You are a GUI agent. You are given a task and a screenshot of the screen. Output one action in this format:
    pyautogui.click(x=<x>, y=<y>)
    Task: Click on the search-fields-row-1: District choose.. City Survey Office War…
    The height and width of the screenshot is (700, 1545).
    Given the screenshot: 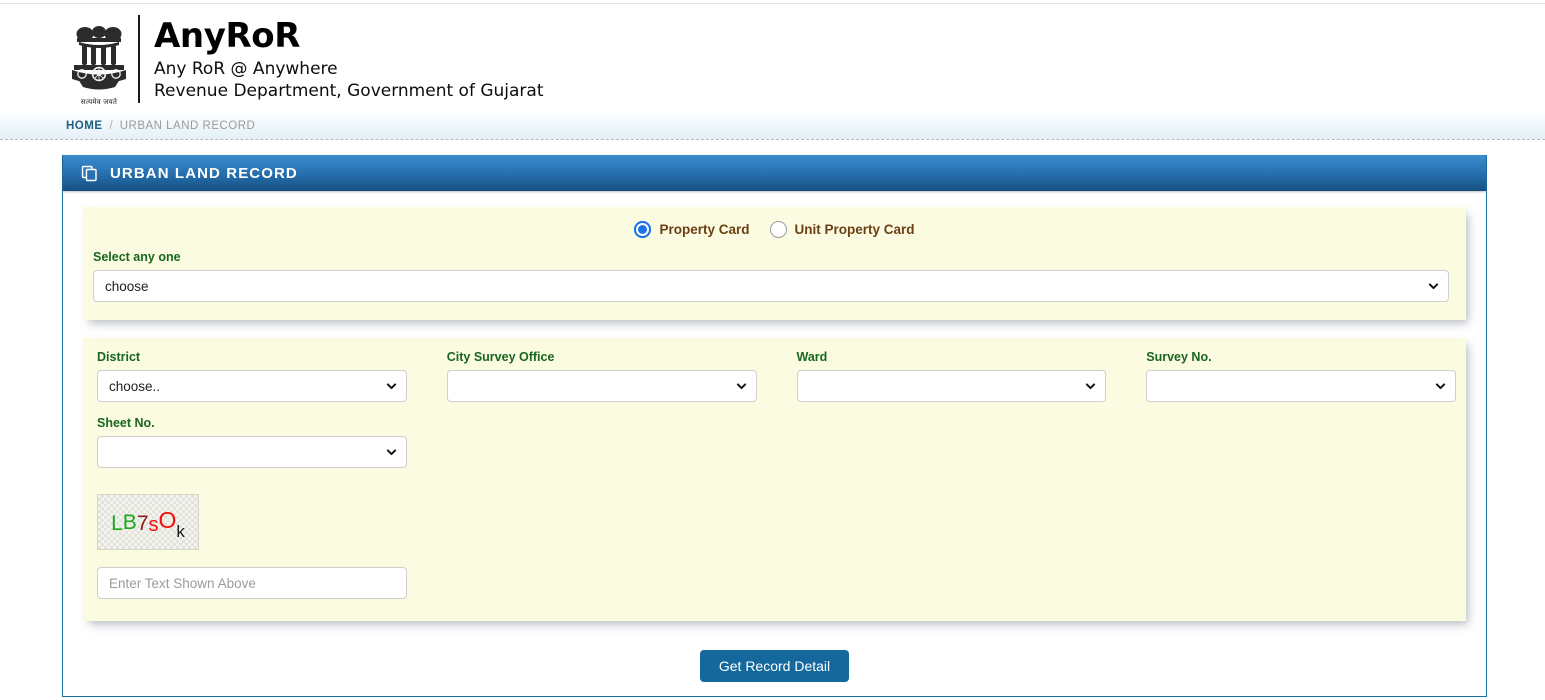 What is the action you would take?
    pyautogui.click(x=774, y=376)
    